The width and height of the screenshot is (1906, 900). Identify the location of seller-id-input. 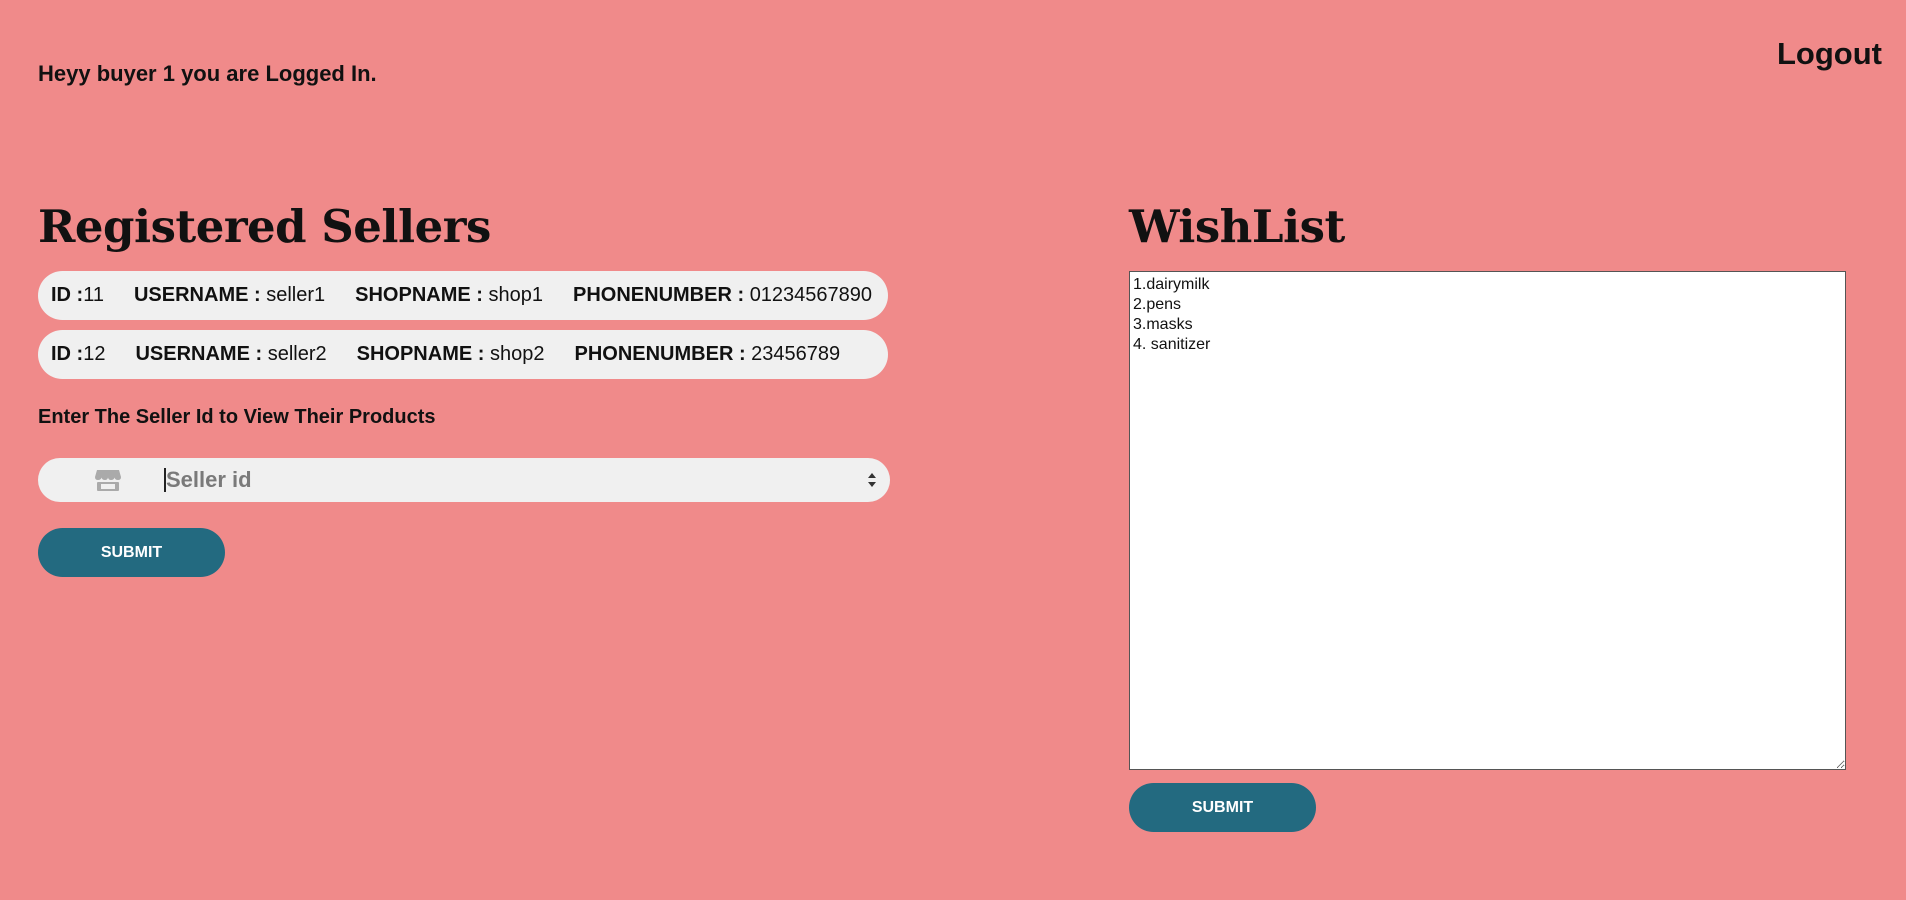
(516, 480).